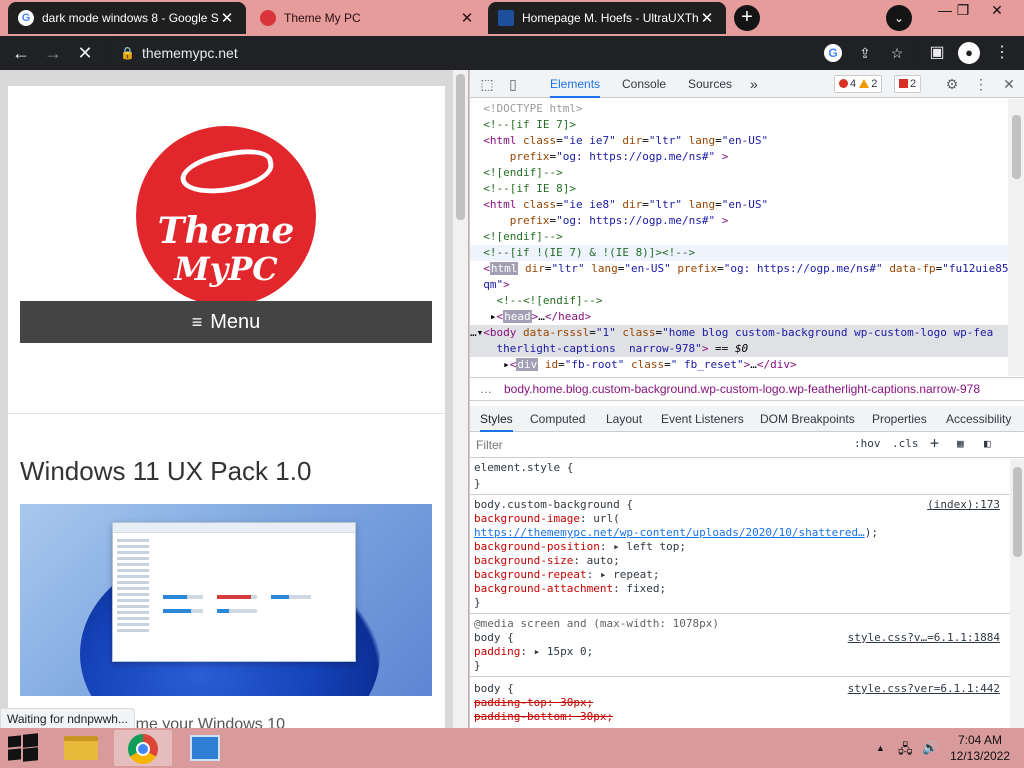  Describe the element at coordinates (740, 125) in the screenshot. I see `dom-node: <!--[if IE 7]>` at that location.